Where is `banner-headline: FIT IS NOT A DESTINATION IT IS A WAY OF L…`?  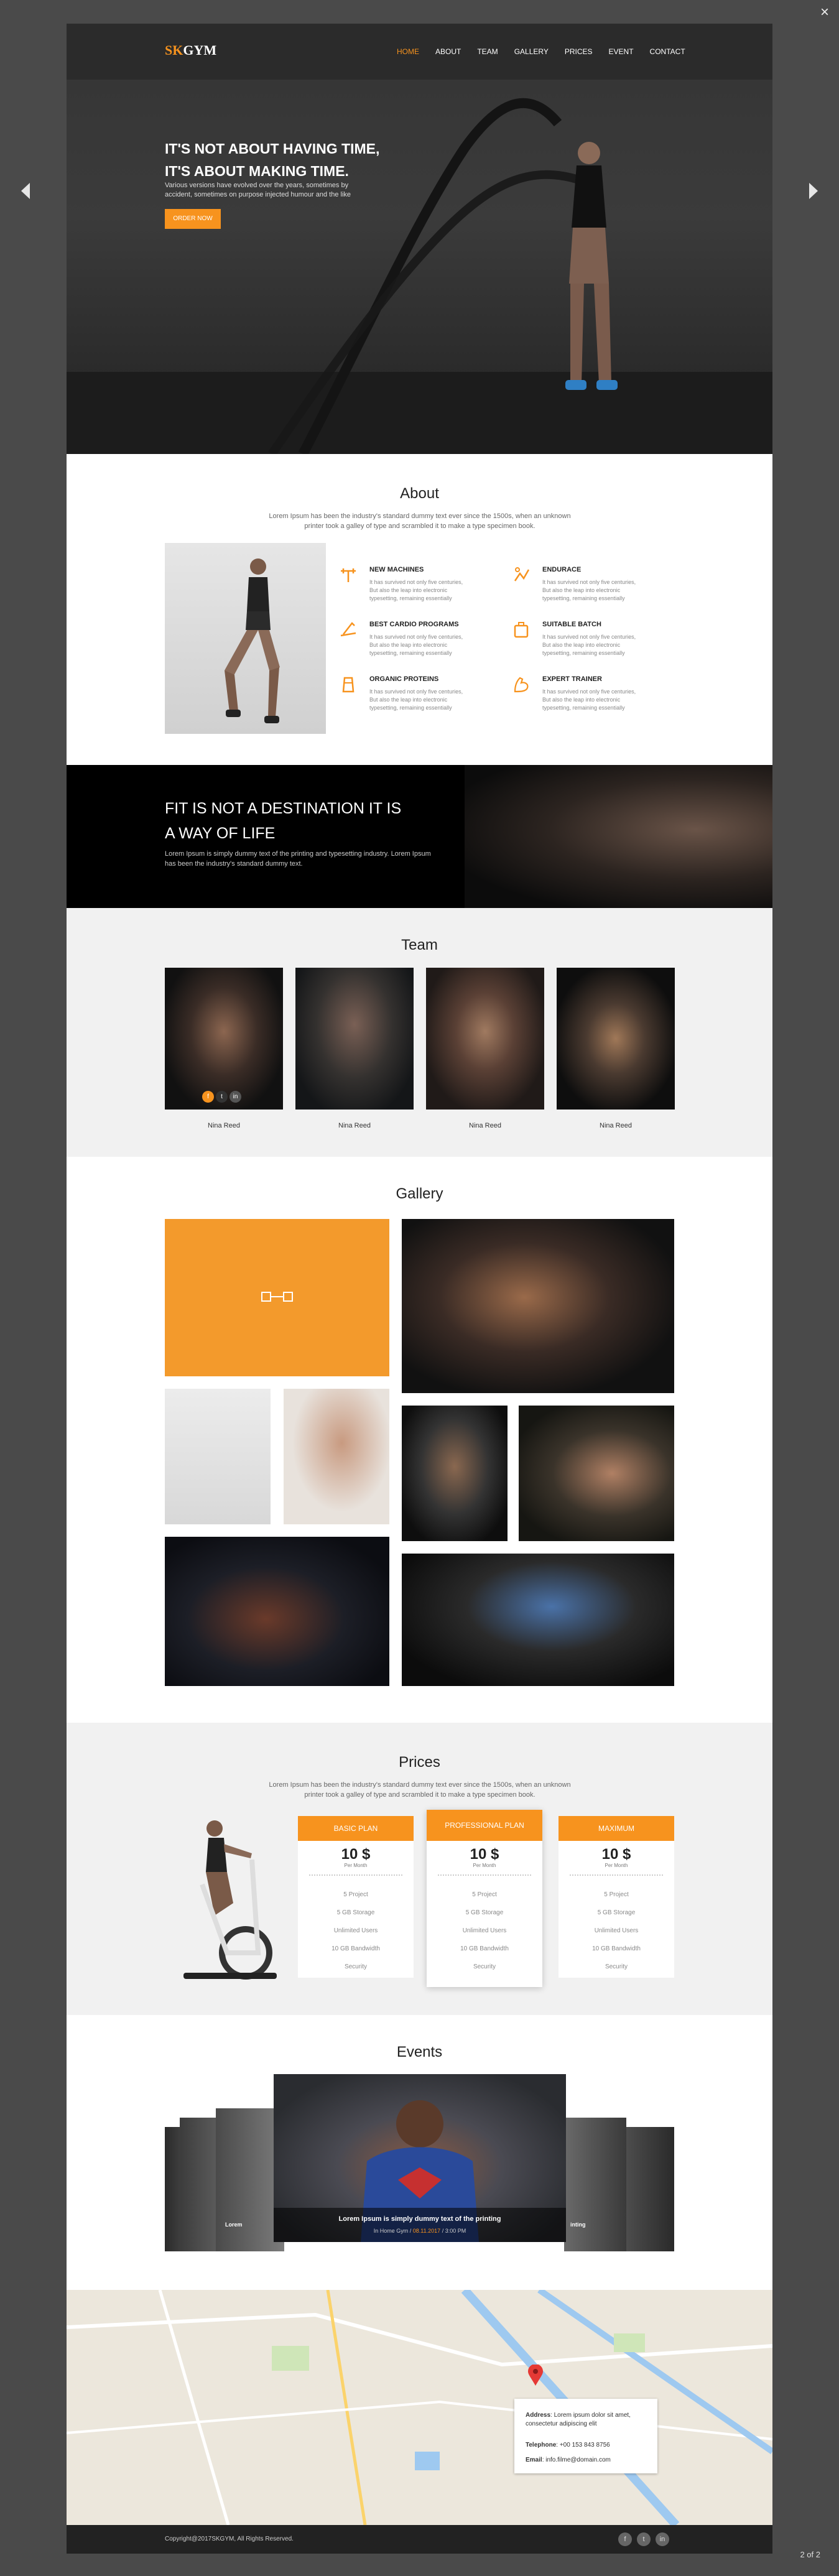
banner-headline: FIT IS NOT A DESTINATION IT IS A WAY OF L… is located at coordinates (283, 821).